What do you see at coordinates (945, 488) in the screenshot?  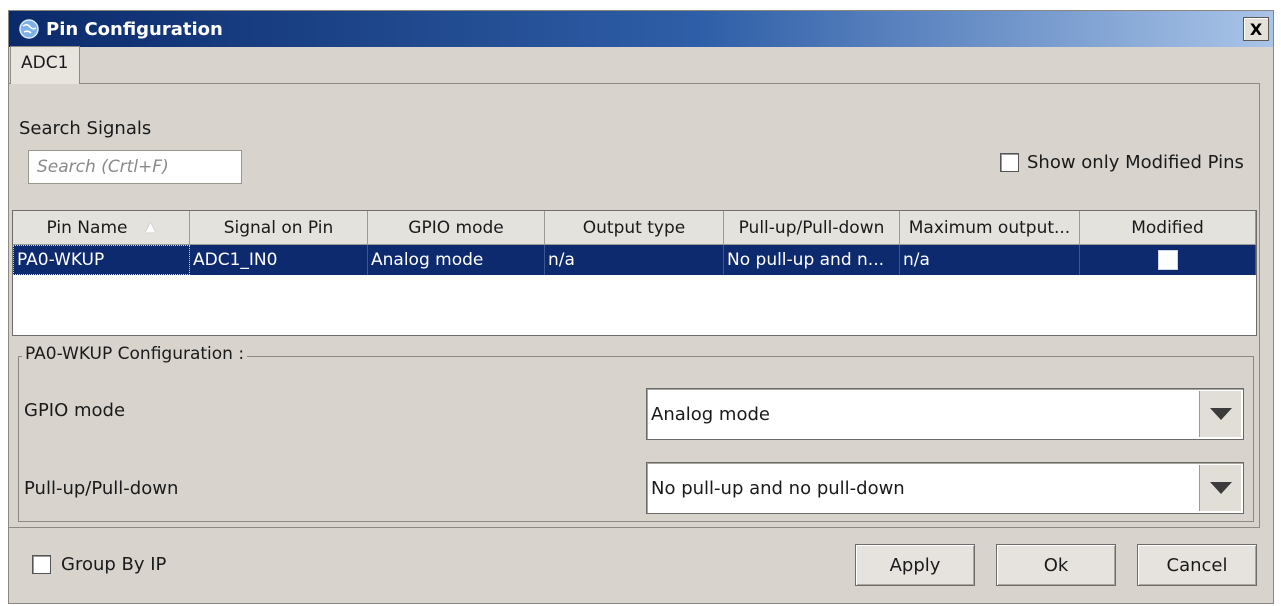 I see `pull-select: No pull-up and no pull-down` at bounding box center [945, 488].